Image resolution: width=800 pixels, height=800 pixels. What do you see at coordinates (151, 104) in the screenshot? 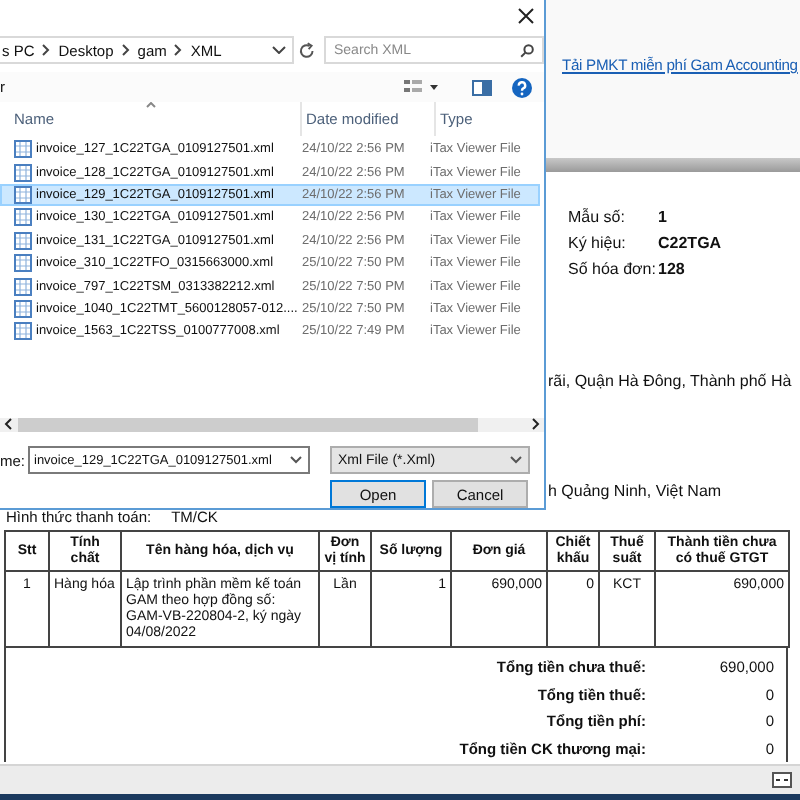
I see `sort-caret-icon` at bounding box center [151, 104].